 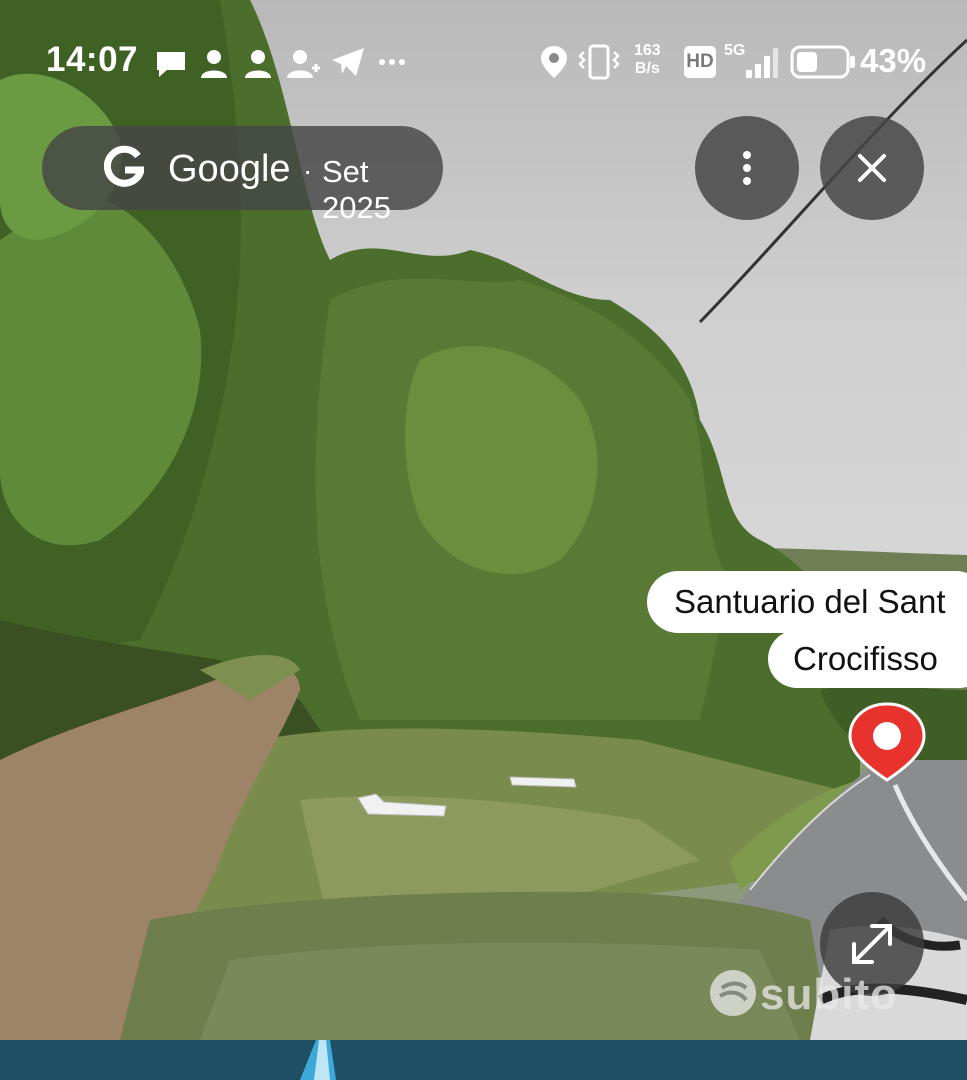 What do you see at coordinates (872, 944) in the screenshot?
I see `expand-icon` at bounding box center [872, 944].